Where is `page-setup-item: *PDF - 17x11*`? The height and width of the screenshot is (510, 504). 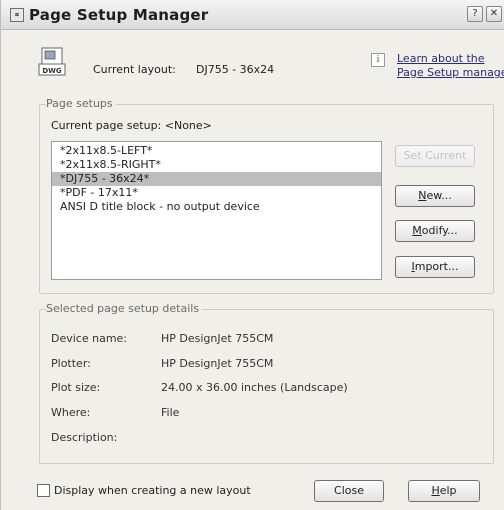
page-setup-item: *PDF - 17x11* is located at coordinates (216, 193).